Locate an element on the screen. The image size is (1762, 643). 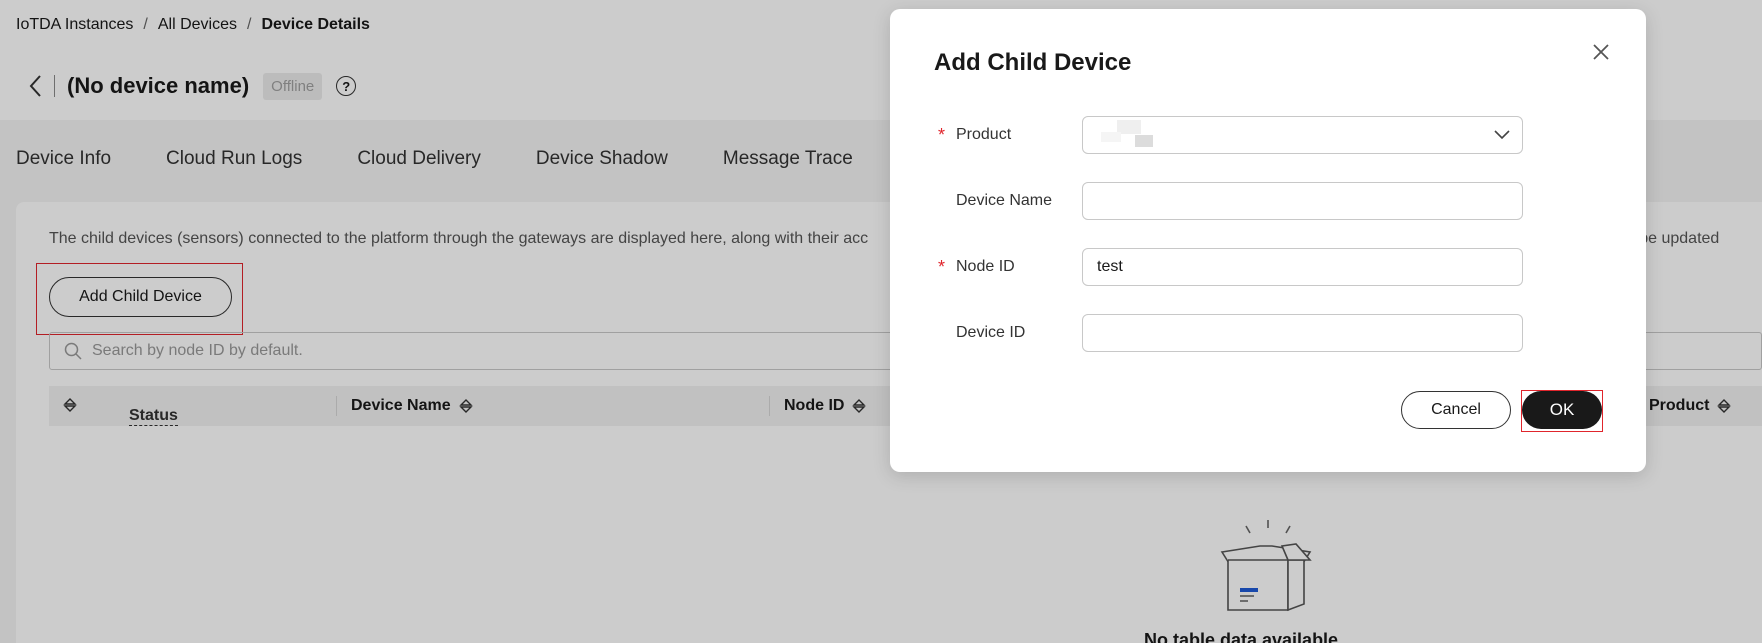
ok-button: OK is located at coordinates (1562, 410).